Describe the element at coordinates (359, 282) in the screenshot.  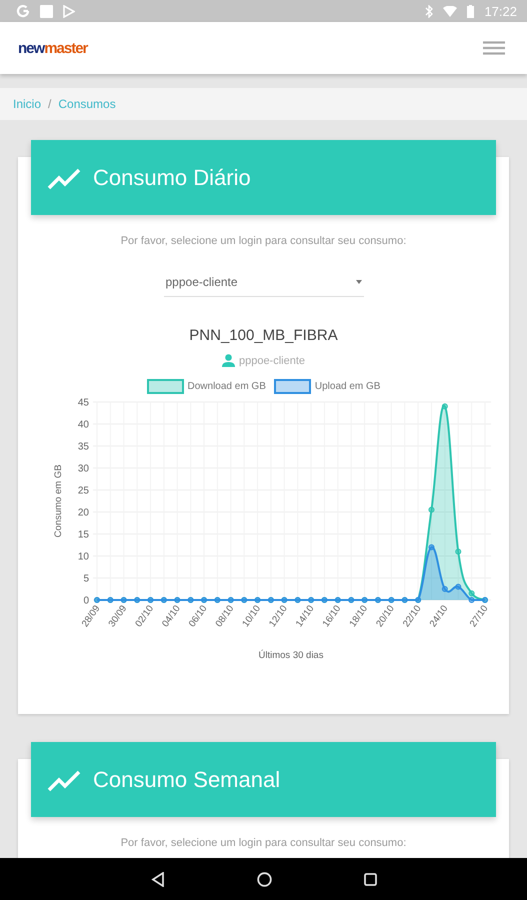
I see `caret-icon` at that location.